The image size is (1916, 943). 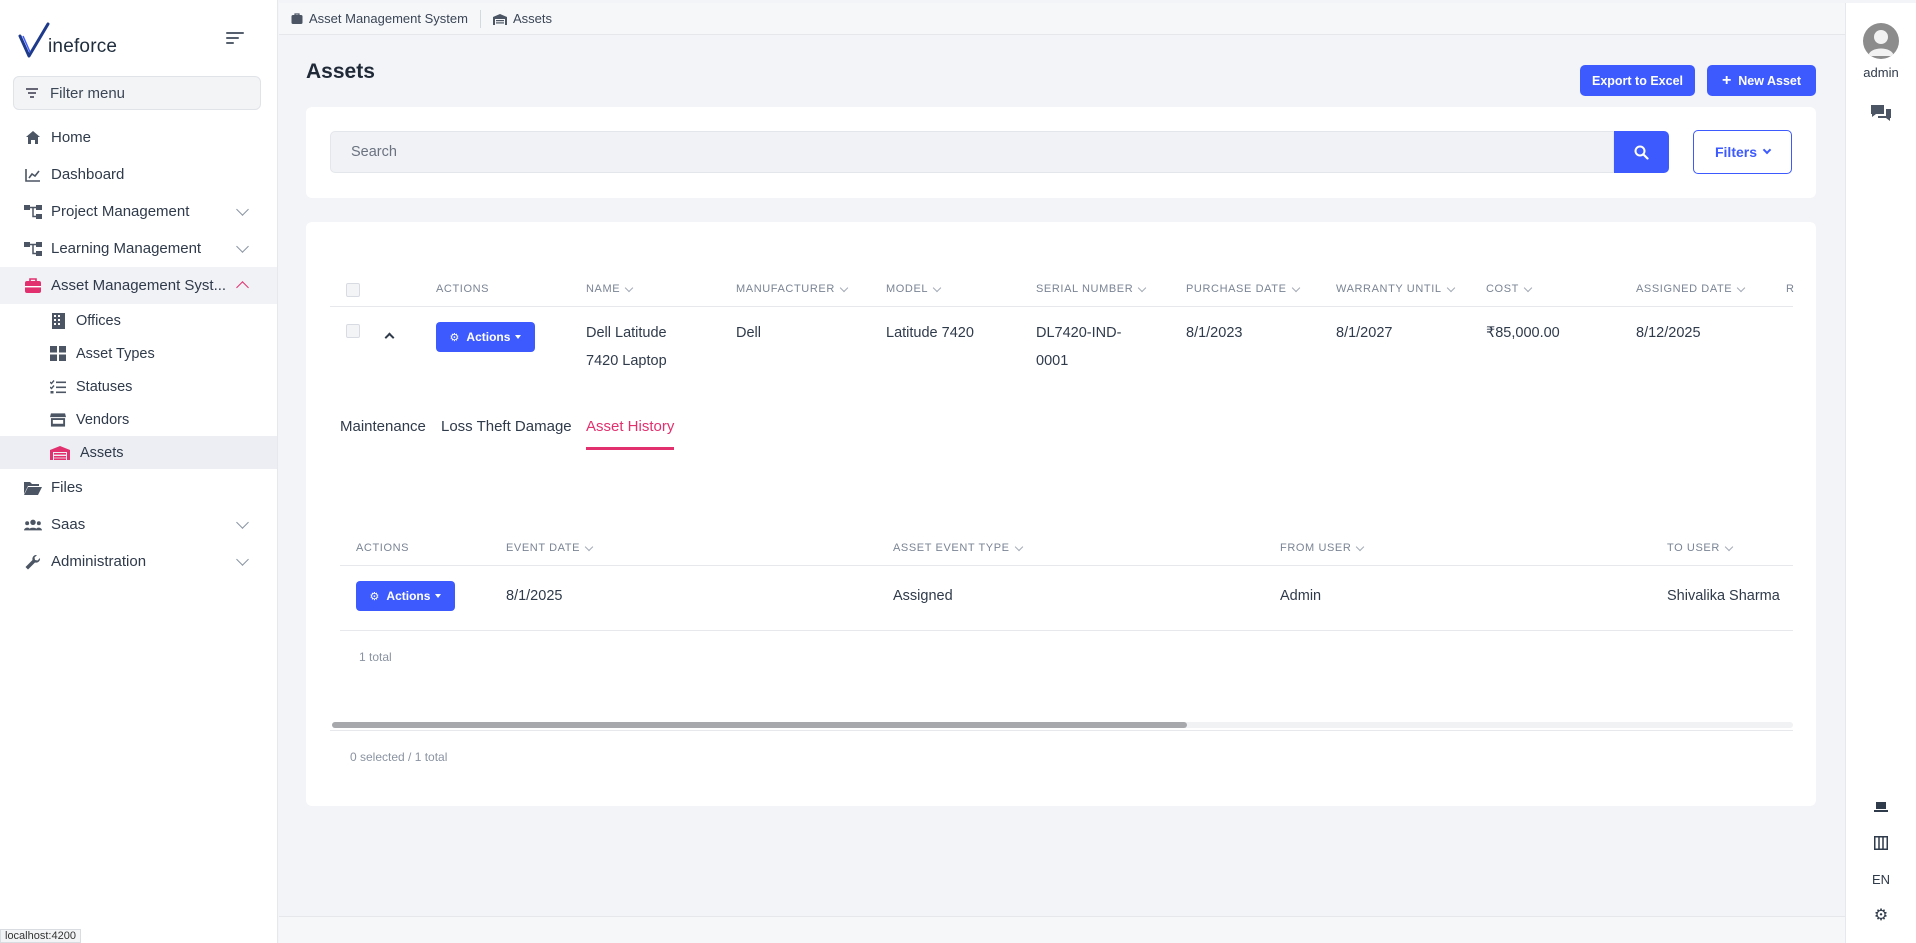 I want to click on filters-button: Filters, so click(x=1742, y=152).